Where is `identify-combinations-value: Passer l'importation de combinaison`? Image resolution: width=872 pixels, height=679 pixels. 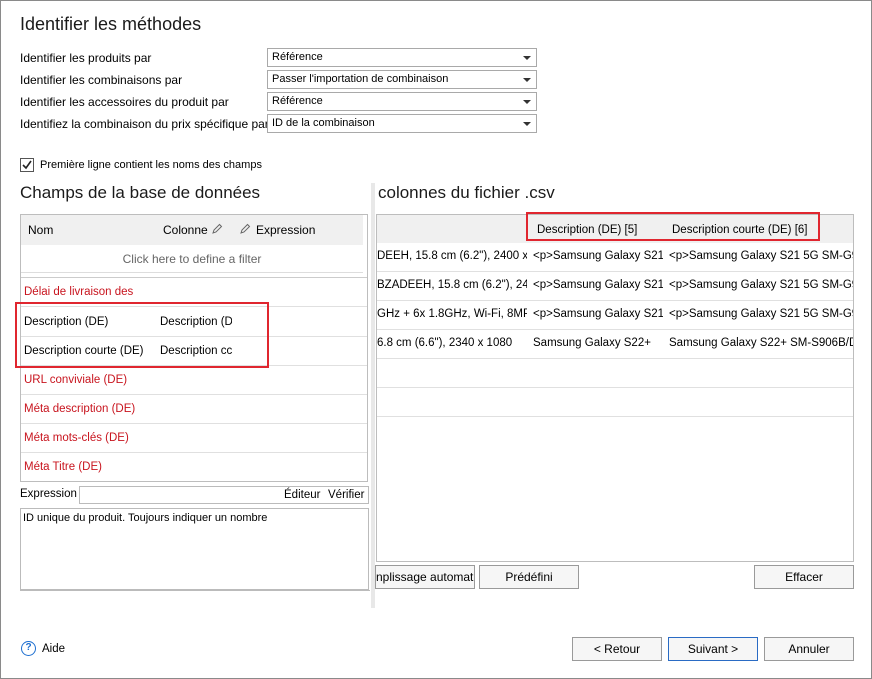
identify-combinations-value: Passer l'importation de combinaison is located at coordinates (360, 79).